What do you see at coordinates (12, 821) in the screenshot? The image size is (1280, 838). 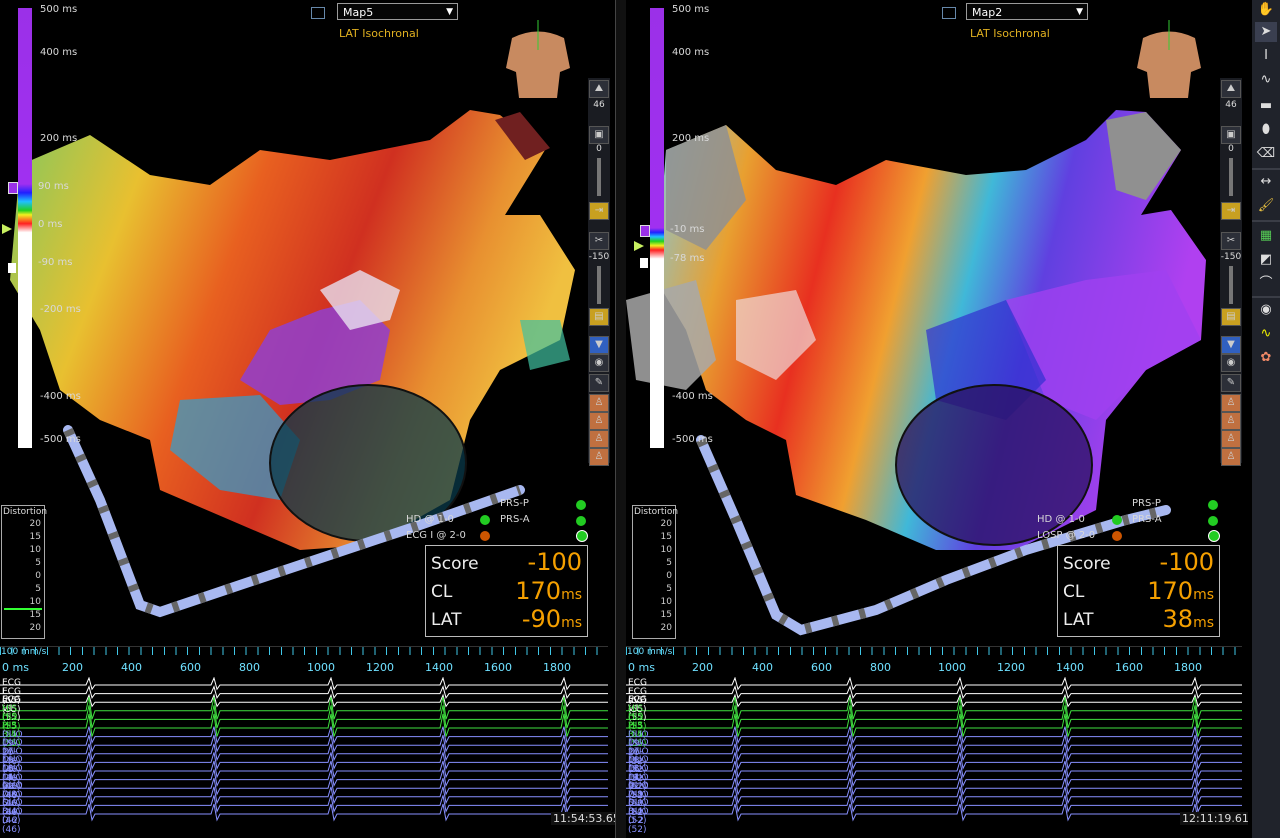 I see `channel-label: DUO D-2 (46)` at bounding box center [12, 821].